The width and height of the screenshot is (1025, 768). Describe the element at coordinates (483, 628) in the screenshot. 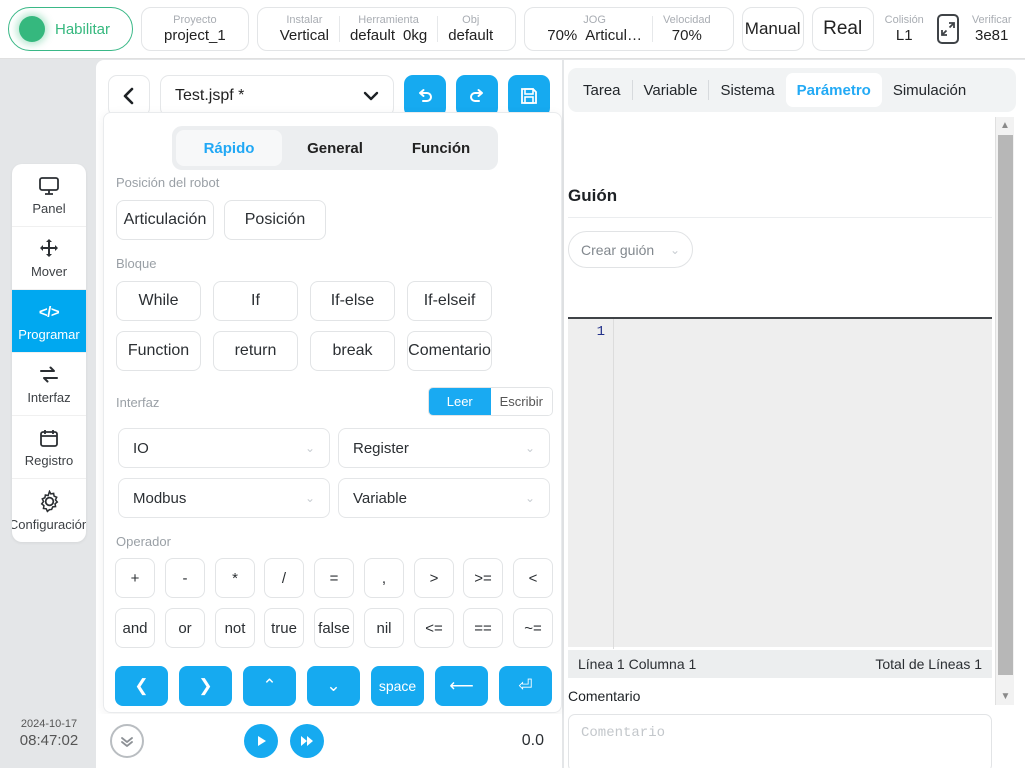

I see `op-equals-key: ==` at that location.